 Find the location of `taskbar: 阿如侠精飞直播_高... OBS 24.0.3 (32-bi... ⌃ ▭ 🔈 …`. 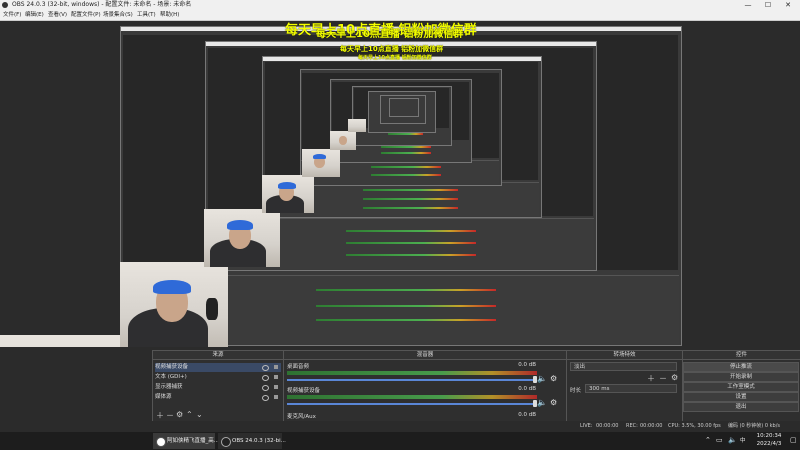

taskbar: 阿如侠精飞直播_高... OBS 24.0.3 (32-bi... ⌃ ▭ 🔈 … is located at coordinates (400, 441).